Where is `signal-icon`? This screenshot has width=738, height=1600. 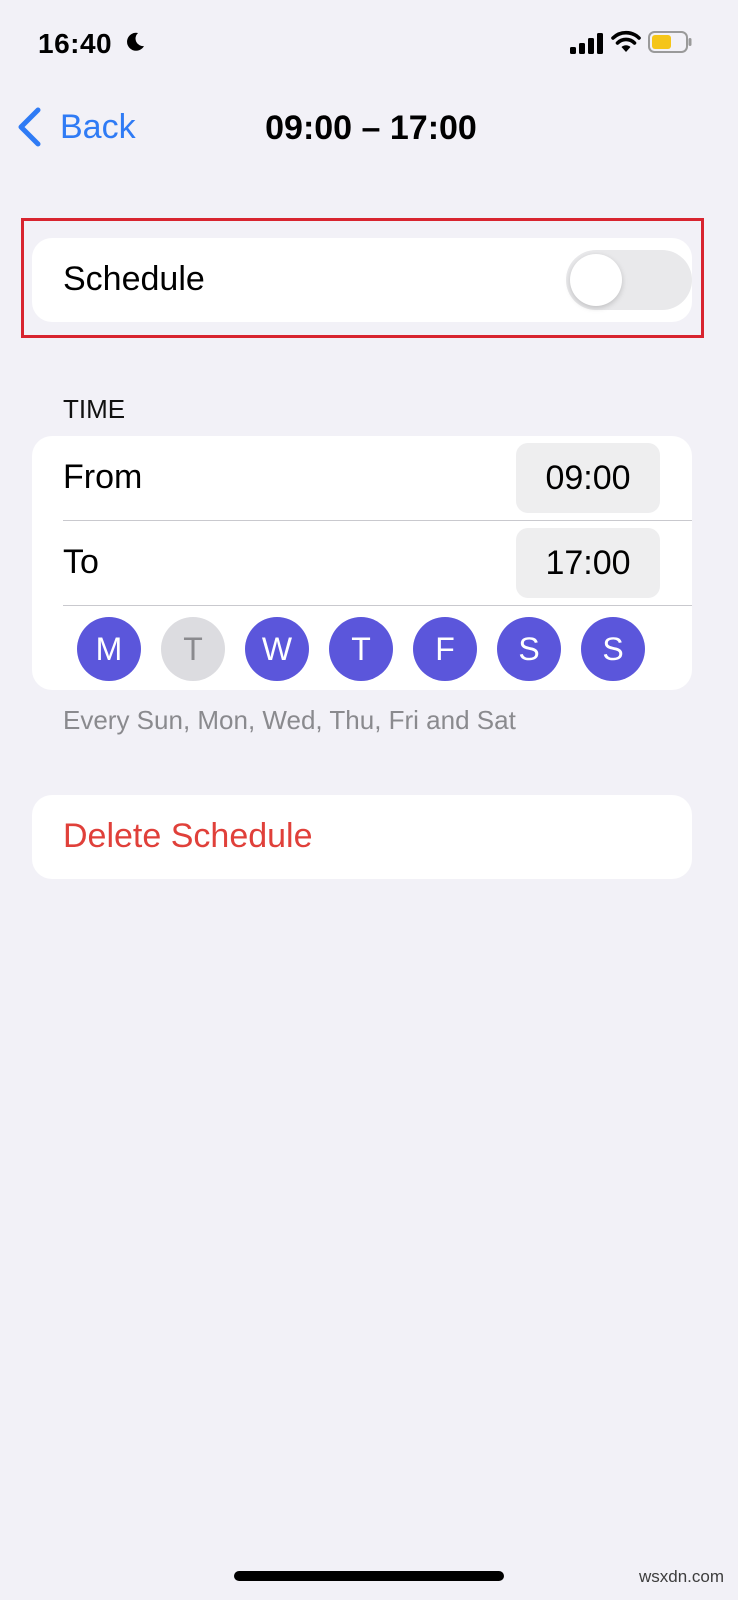
signal-icon is located at coordinates (586, 43).